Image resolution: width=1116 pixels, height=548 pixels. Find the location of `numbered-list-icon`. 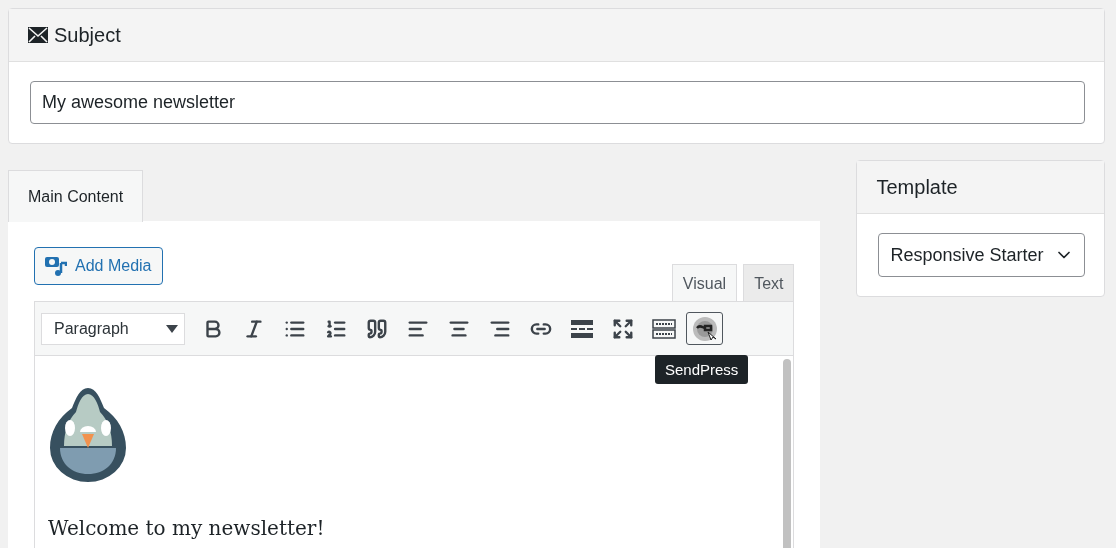

numbered-list-icon is located at coordinates (335, 328).